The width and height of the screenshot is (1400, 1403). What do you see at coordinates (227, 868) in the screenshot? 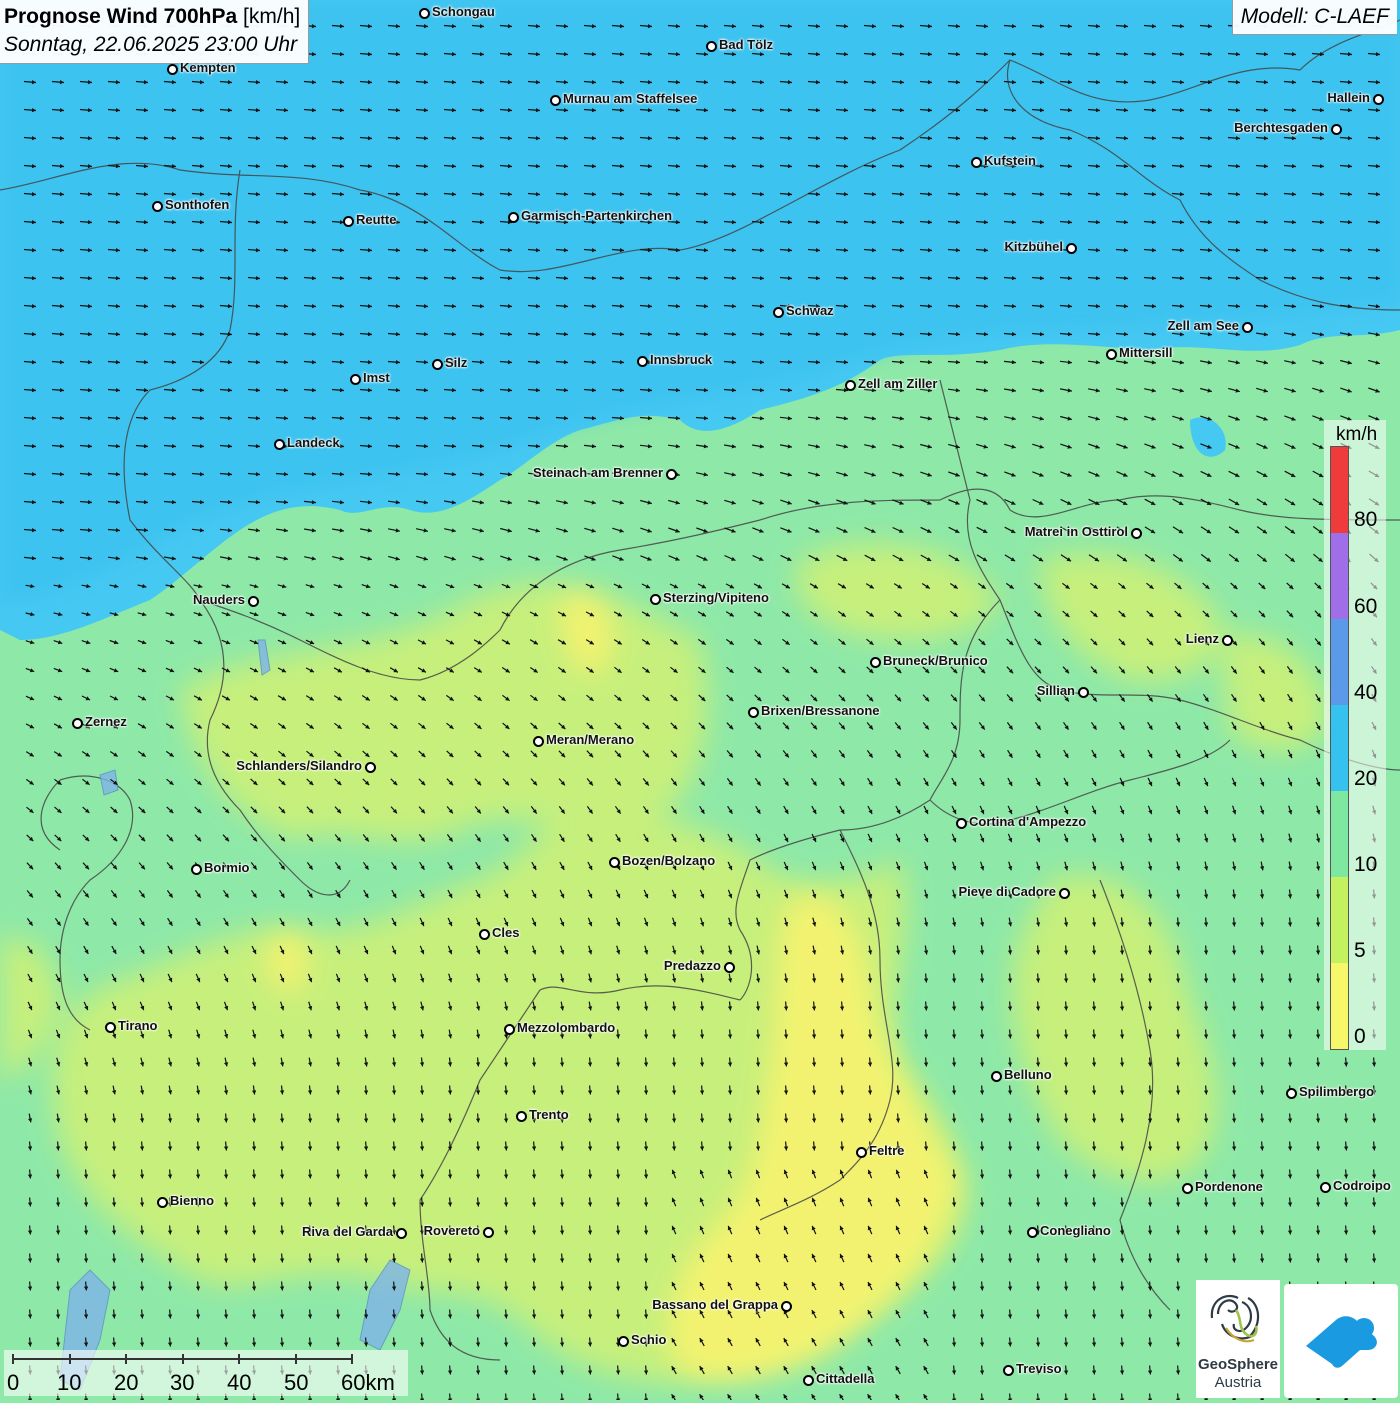
I see `city-label-bormio: Bormio` at bounding box center [227, 868].